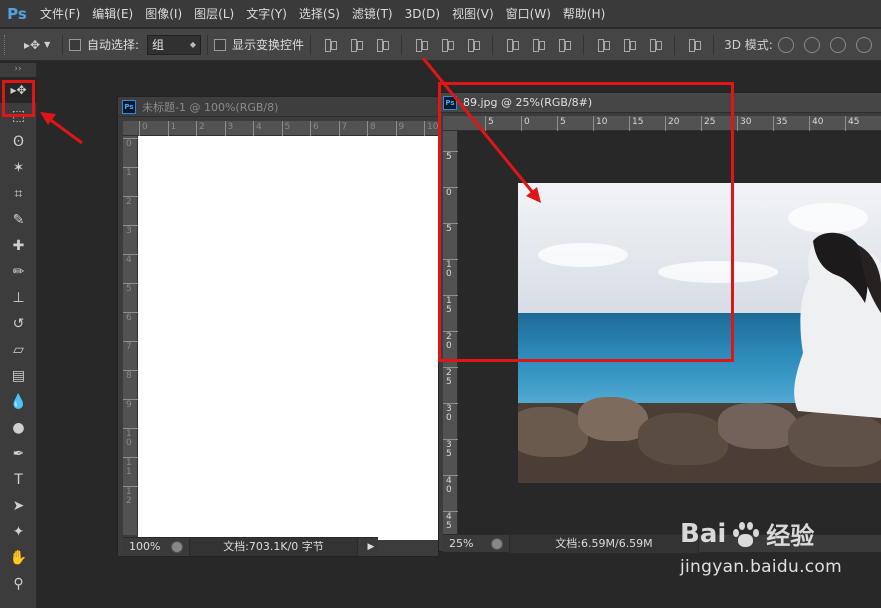 This screenshot has width=881, height=608. What do you see at coordinates (528, 13) in the screenshot?
I see `menu-window: 窗口(W)` at bounding box center [528, 13].